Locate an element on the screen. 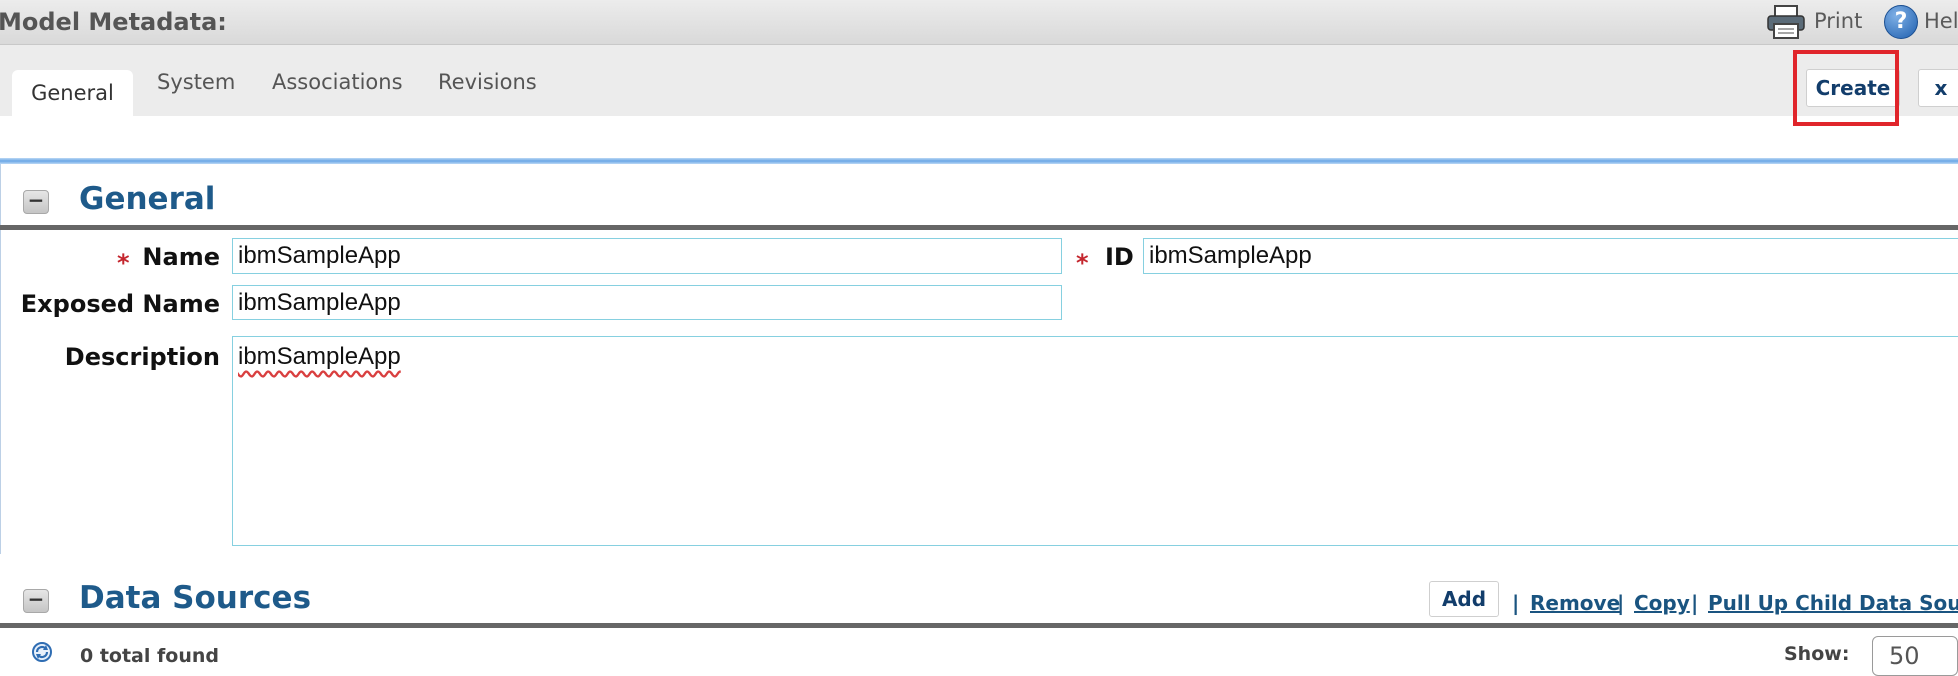 This screenshot has height=676, width=1958. close-button: x is located at coordinates (1938, 88).